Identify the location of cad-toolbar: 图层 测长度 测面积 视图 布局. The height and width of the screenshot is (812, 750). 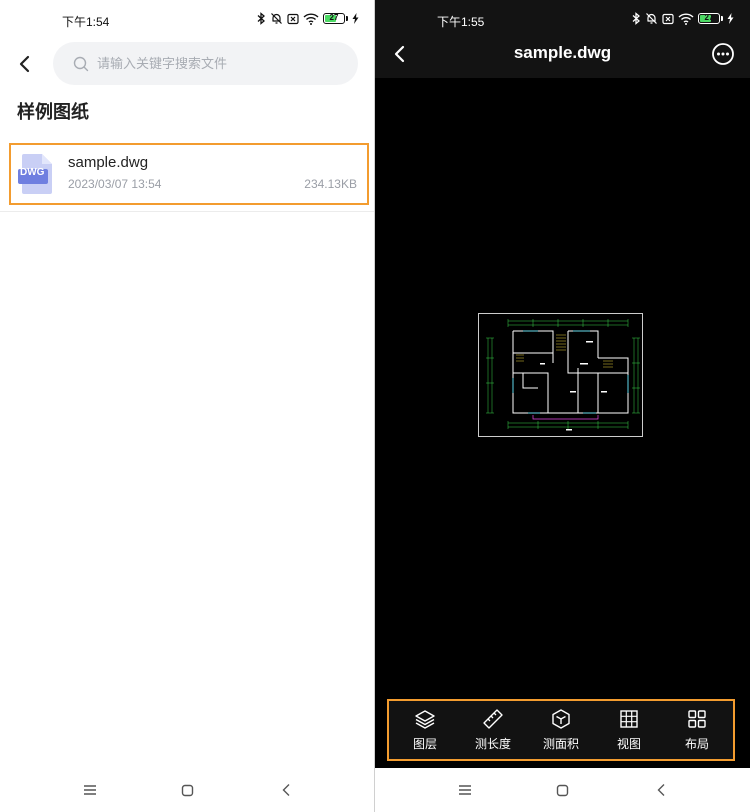
(561, 730).